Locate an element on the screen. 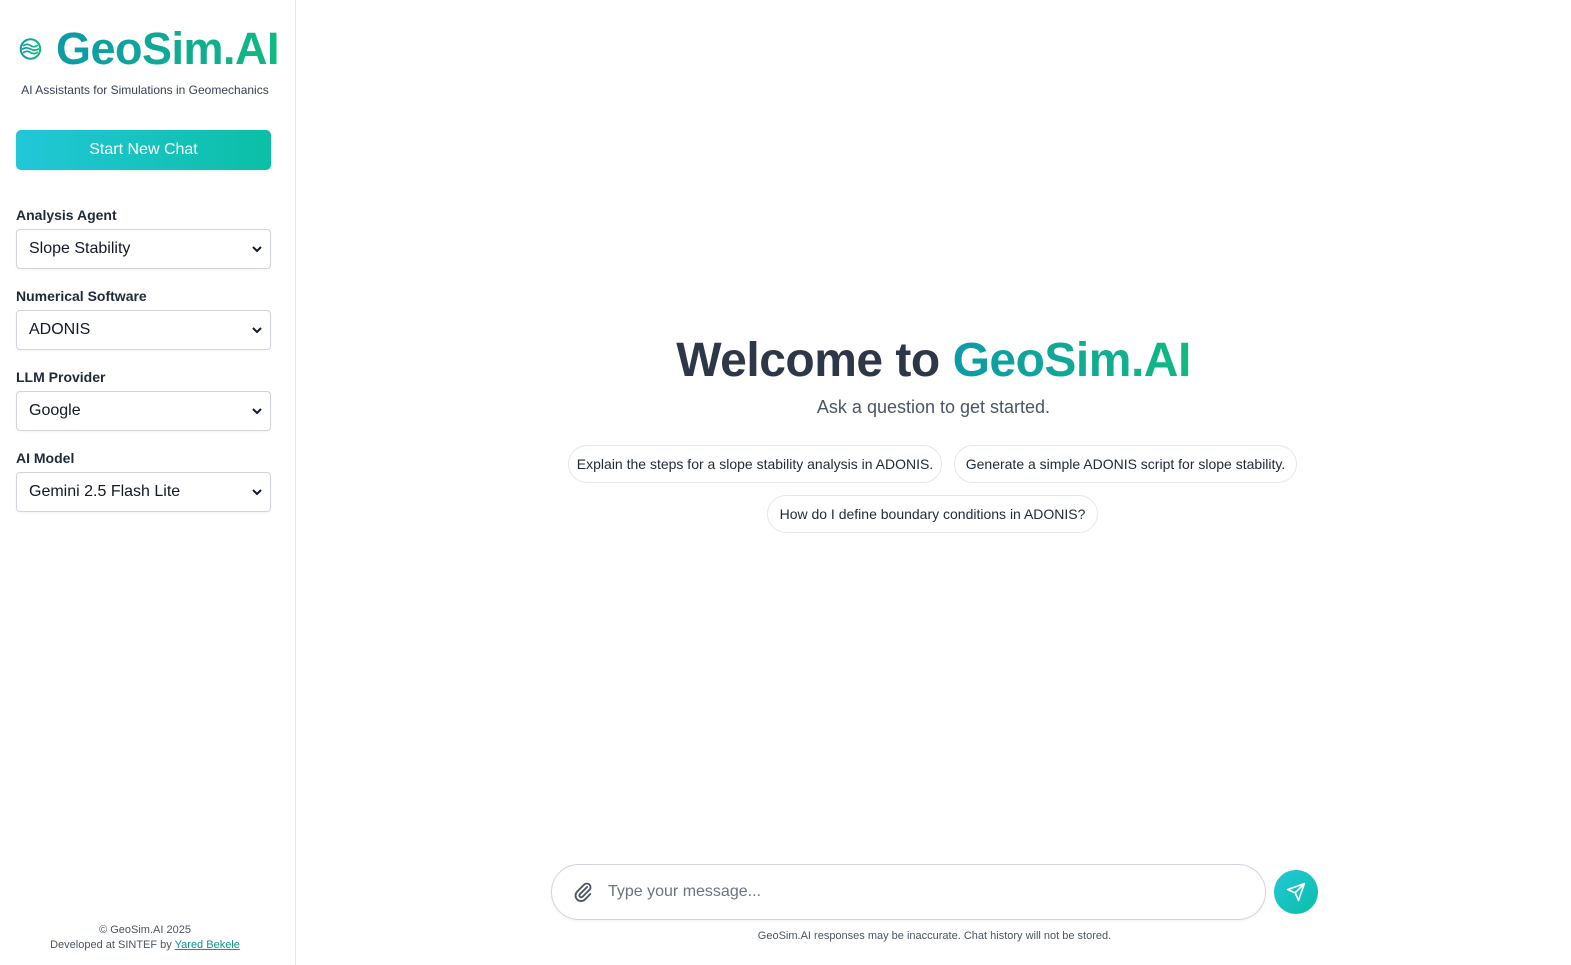 The image size is (1571, 965). copyright-text: © GeoSim.AI 2025 is located at coordinates (145, 930).